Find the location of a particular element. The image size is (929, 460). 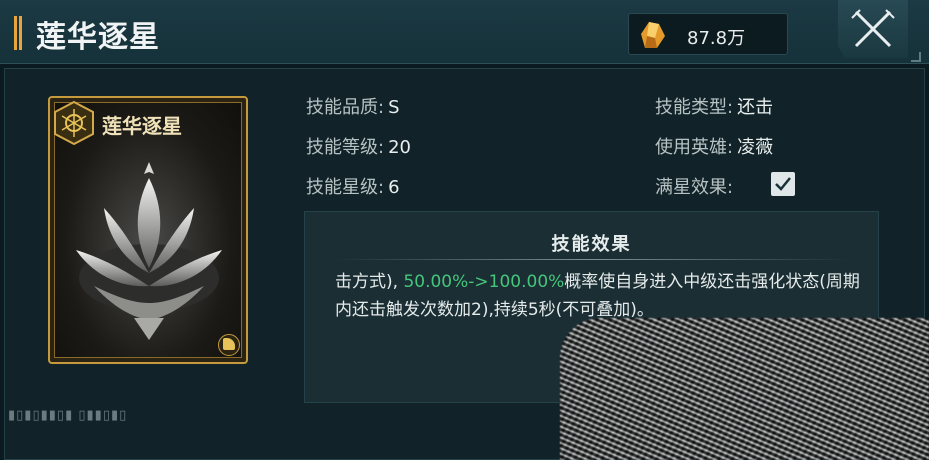

crossed-swords-close-icon is located at coordinates (873, 28).